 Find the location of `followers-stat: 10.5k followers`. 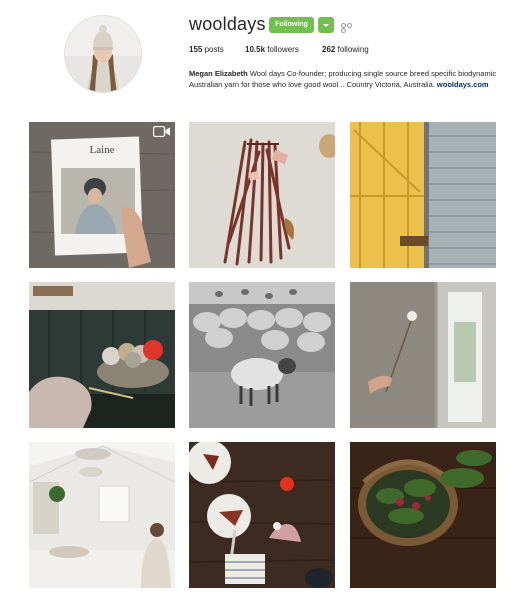

followers-stat: 10.5k followers is located at coordinates (272, 49).